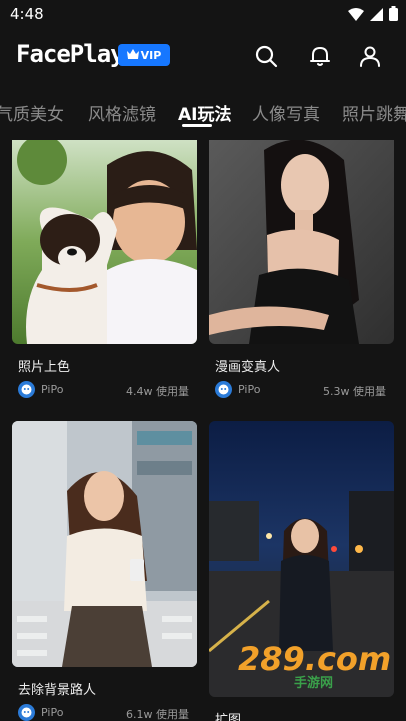 Image resolution: width=406 pixels, height=721 pixels. Describe the element at coordinates (320, 56) in the screenshot. I see `bell-icon` at that location.